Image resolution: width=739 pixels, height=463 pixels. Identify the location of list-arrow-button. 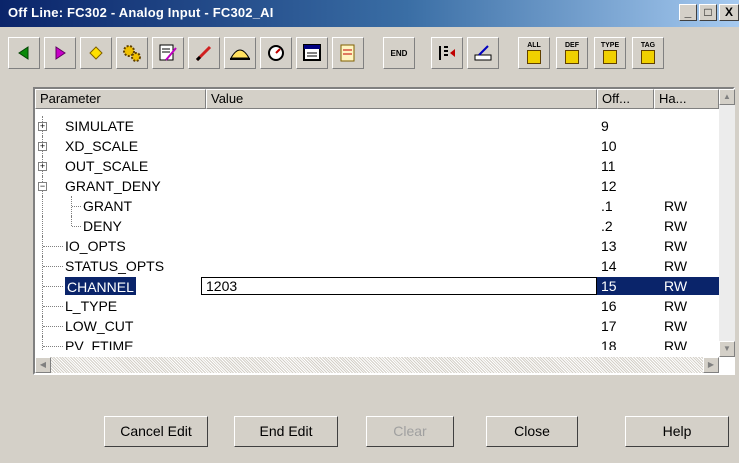
(447, 53).